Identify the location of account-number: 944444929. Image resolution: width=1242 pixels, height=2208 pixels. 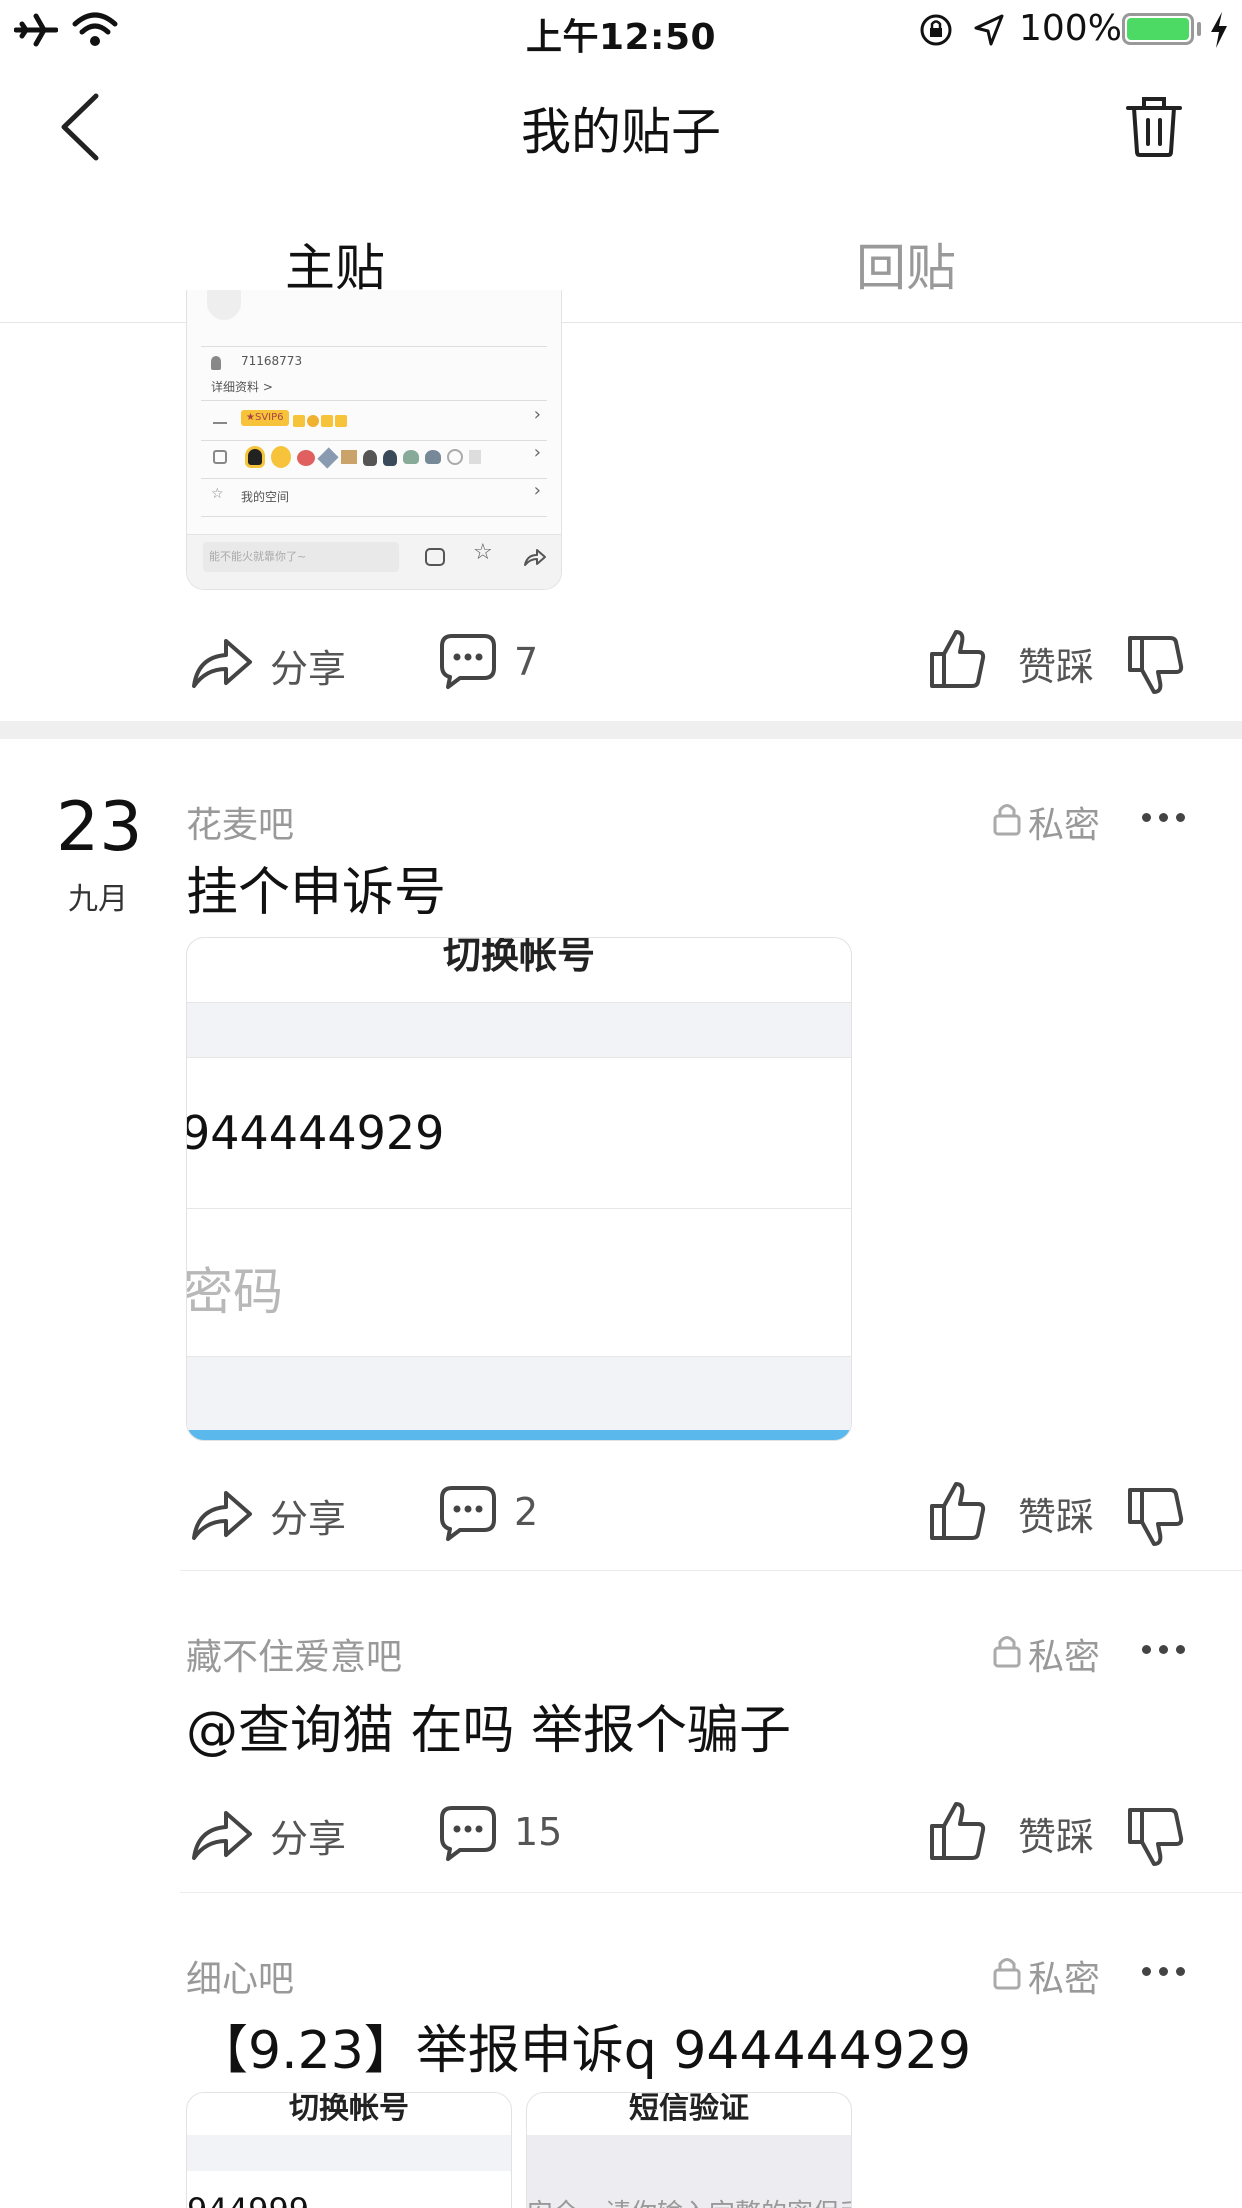
(315, 1133).